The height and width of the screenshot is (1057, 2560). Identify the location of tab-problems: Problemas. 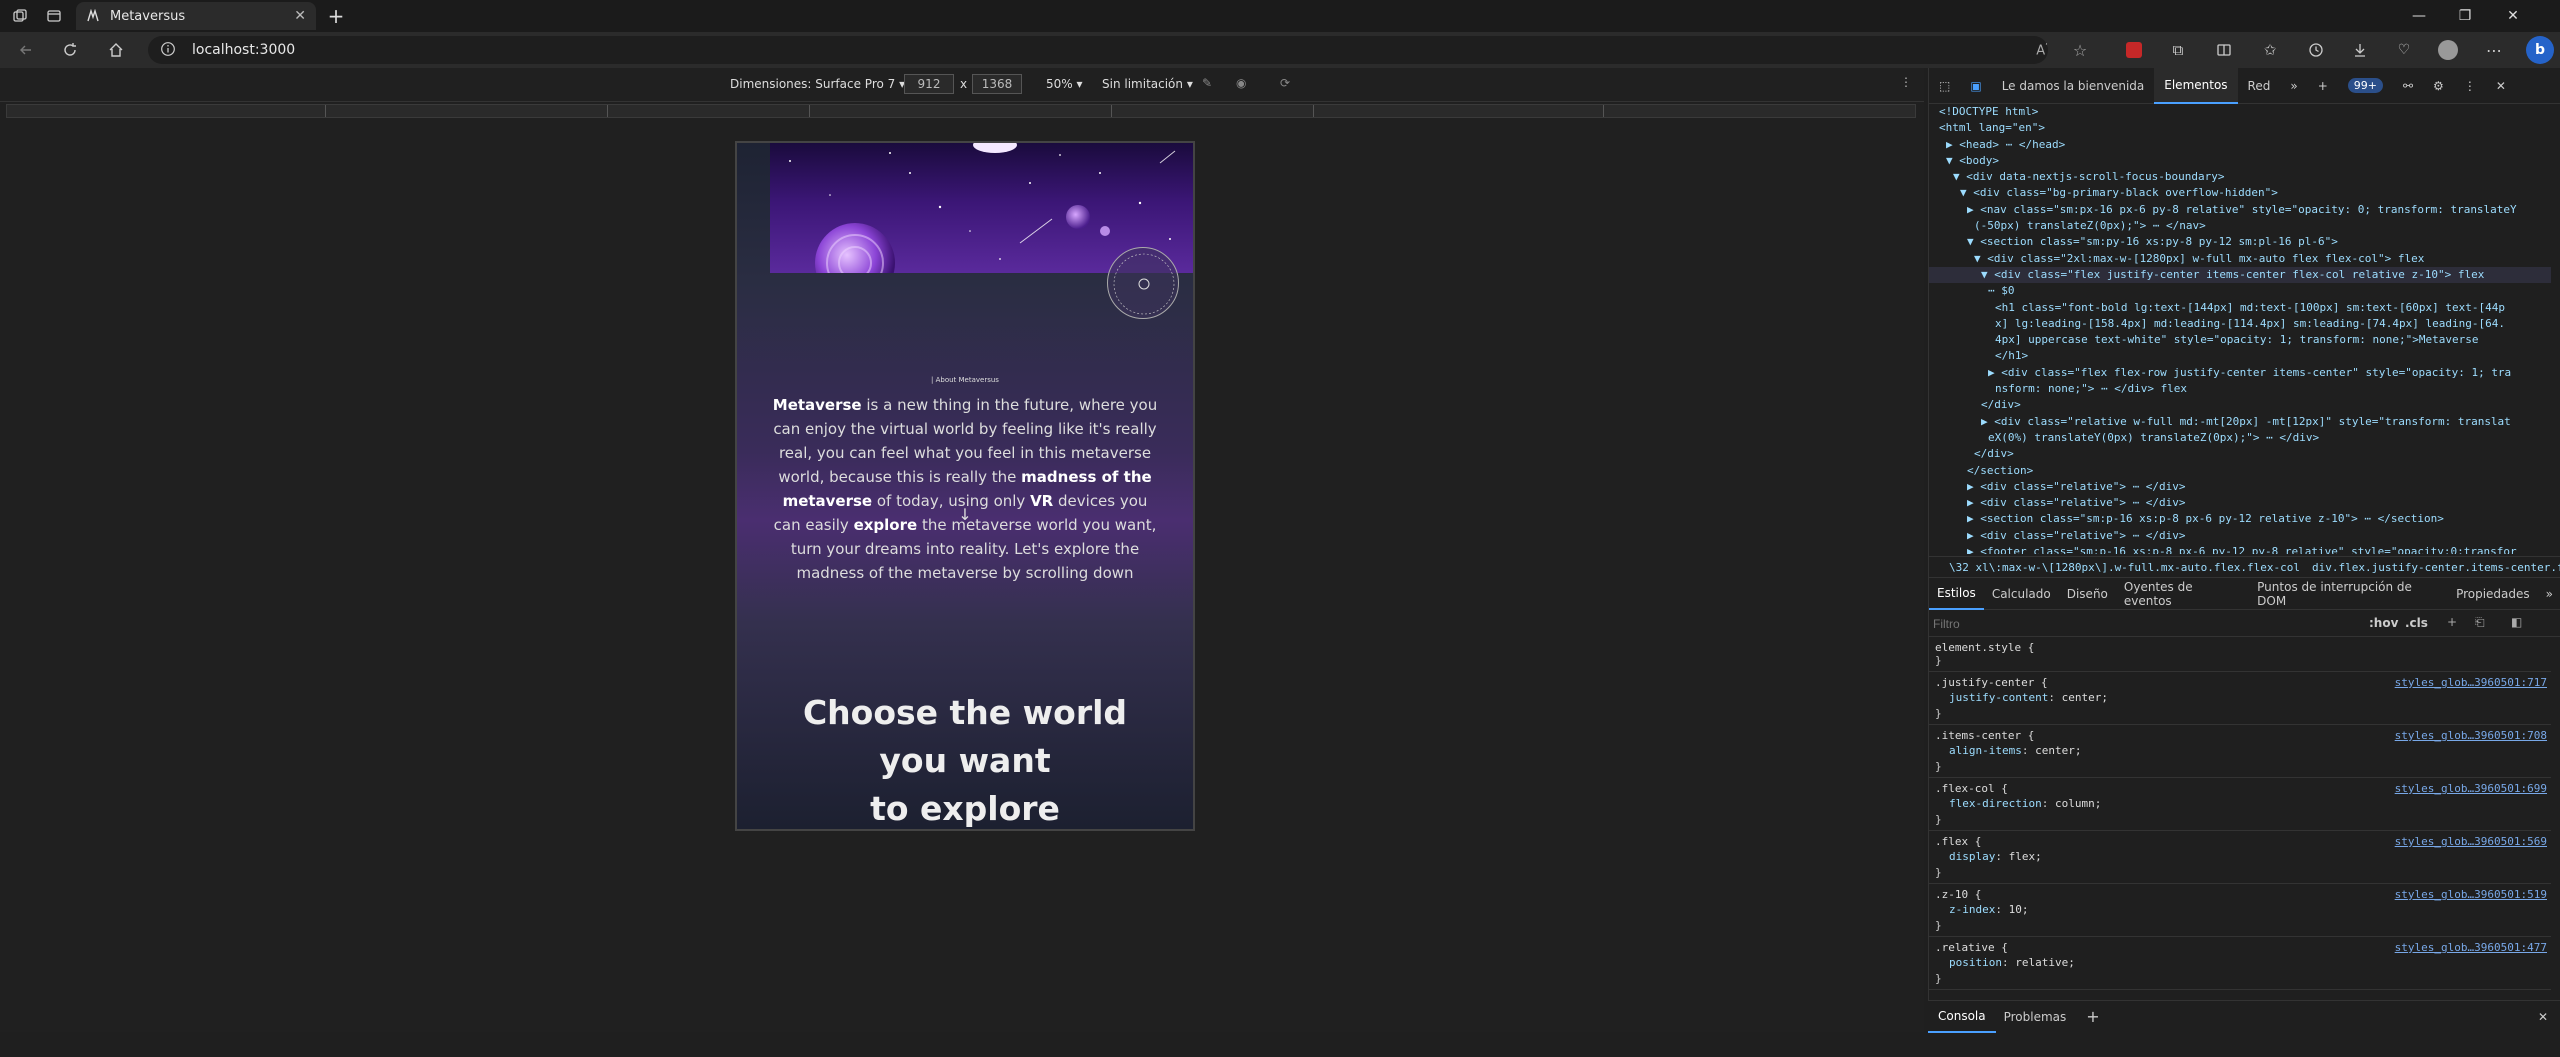
(2035, 1017).